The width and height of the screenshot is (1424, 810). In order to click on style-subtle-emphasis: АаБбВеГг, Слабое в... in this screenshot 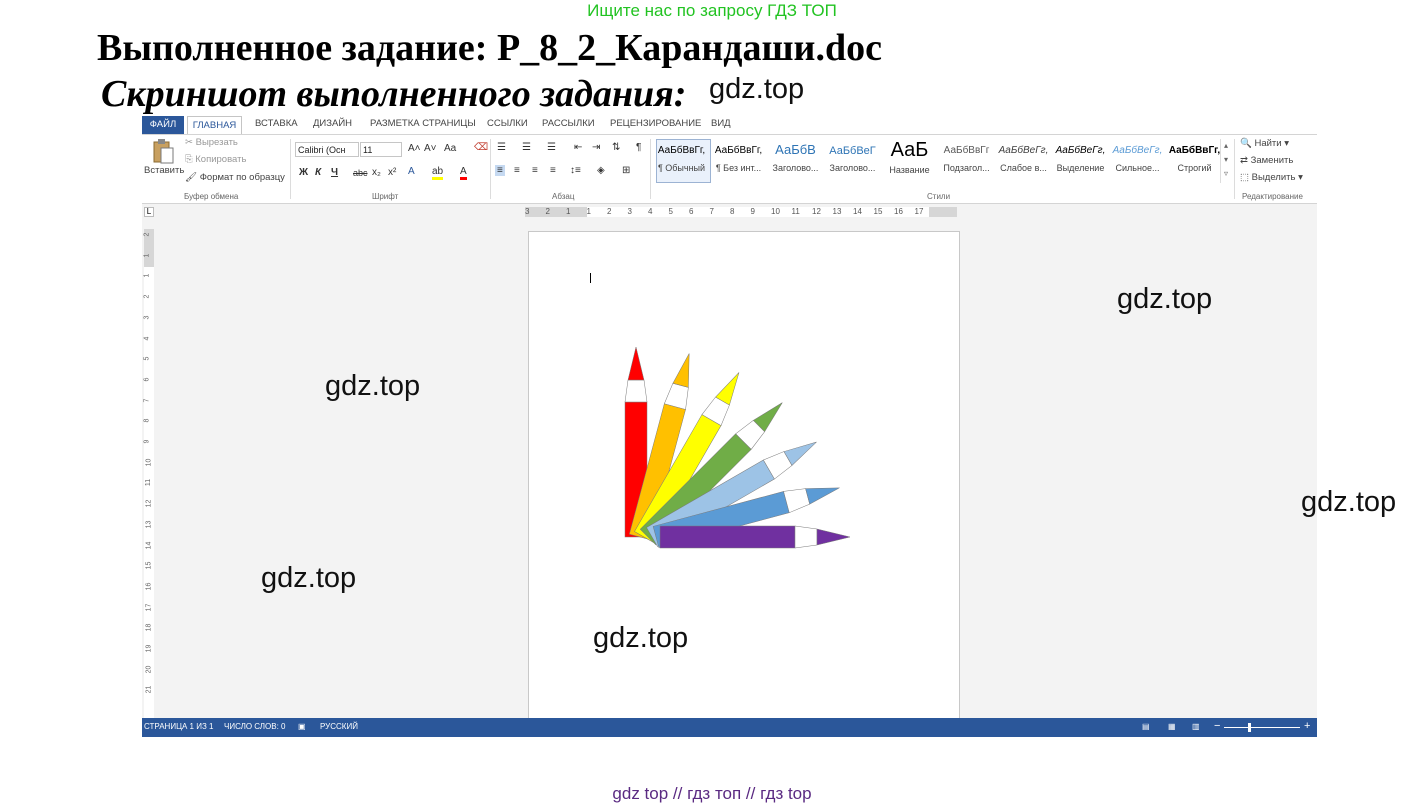, I will do `click(1023, 161)`.